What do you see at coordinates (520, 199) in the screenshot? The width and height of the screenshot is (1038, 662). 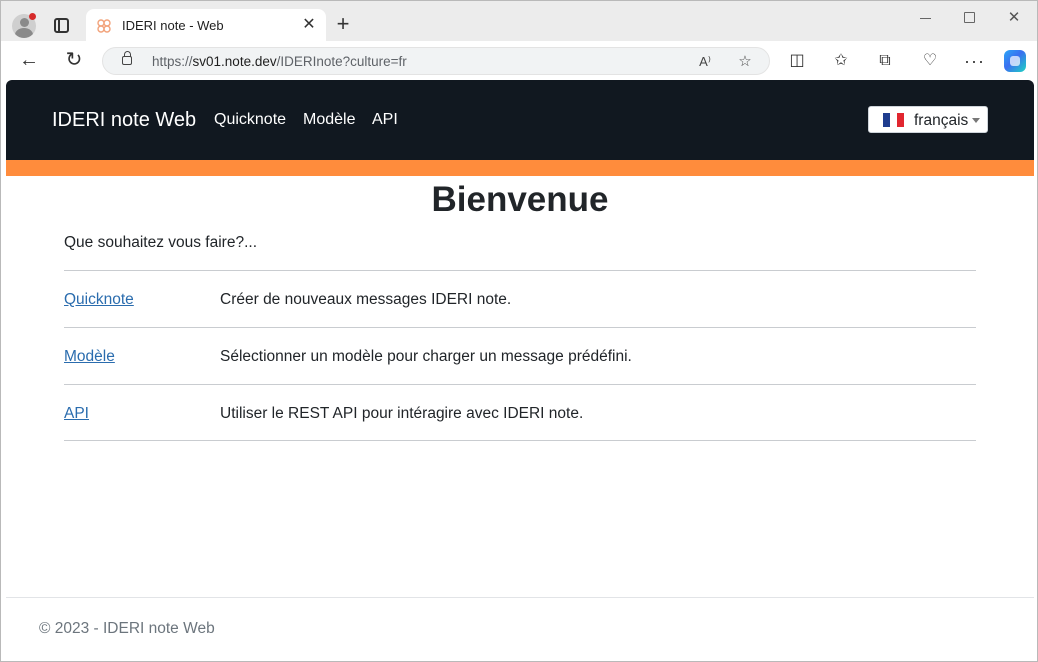 I see `page-title: Bienvenue` at bounding box center [520, 199].